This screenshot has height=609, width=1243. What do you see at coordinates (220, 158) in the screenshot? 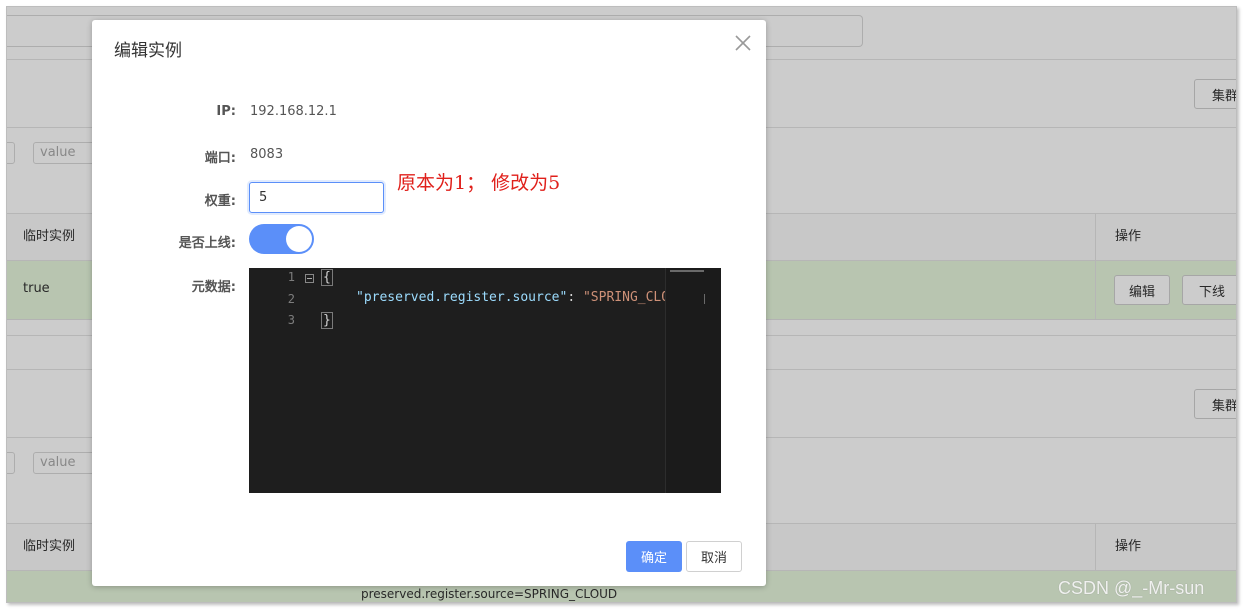
I see `port-label: 端口:` at bounding box center [220, 158].